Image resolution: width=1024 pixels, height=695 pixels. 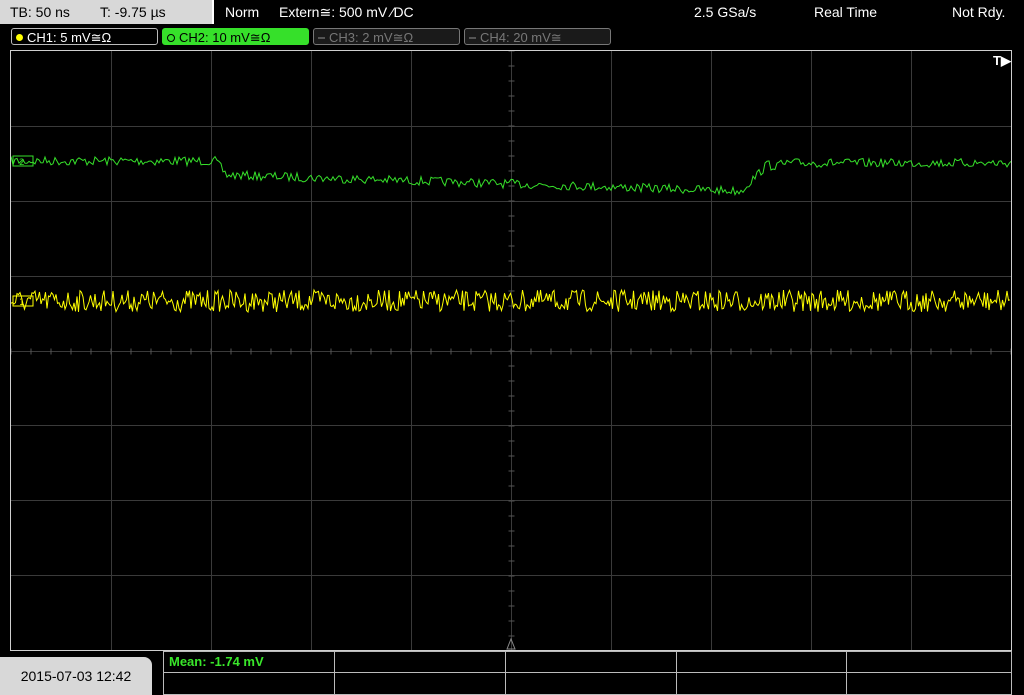 I want to click on tab-ch2: CH2: 10 mV≅Ω, so click(x=235, y=36).